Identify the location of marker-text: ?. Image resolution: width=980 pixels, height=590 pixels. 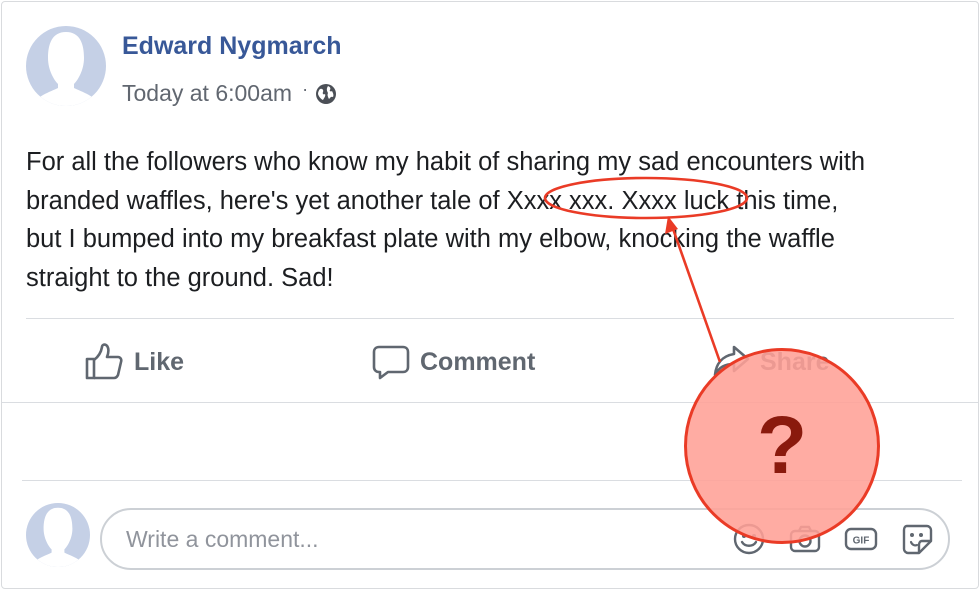
(782, 445).